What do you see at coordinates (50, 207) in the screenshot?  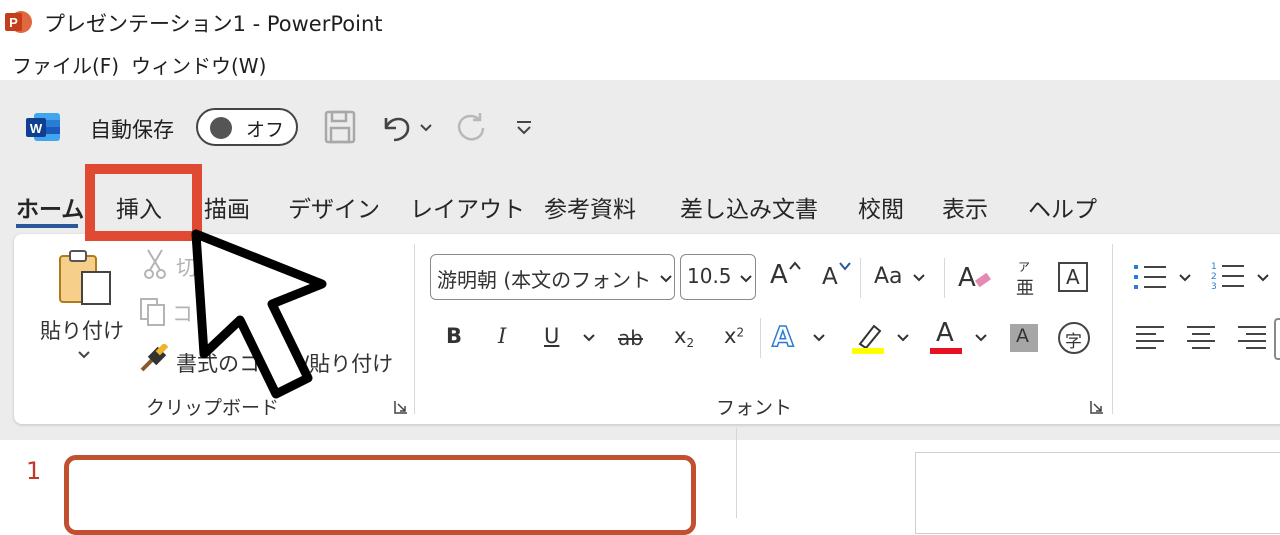 I see `tab-home: ホーム` at bounding box center [50, 207].